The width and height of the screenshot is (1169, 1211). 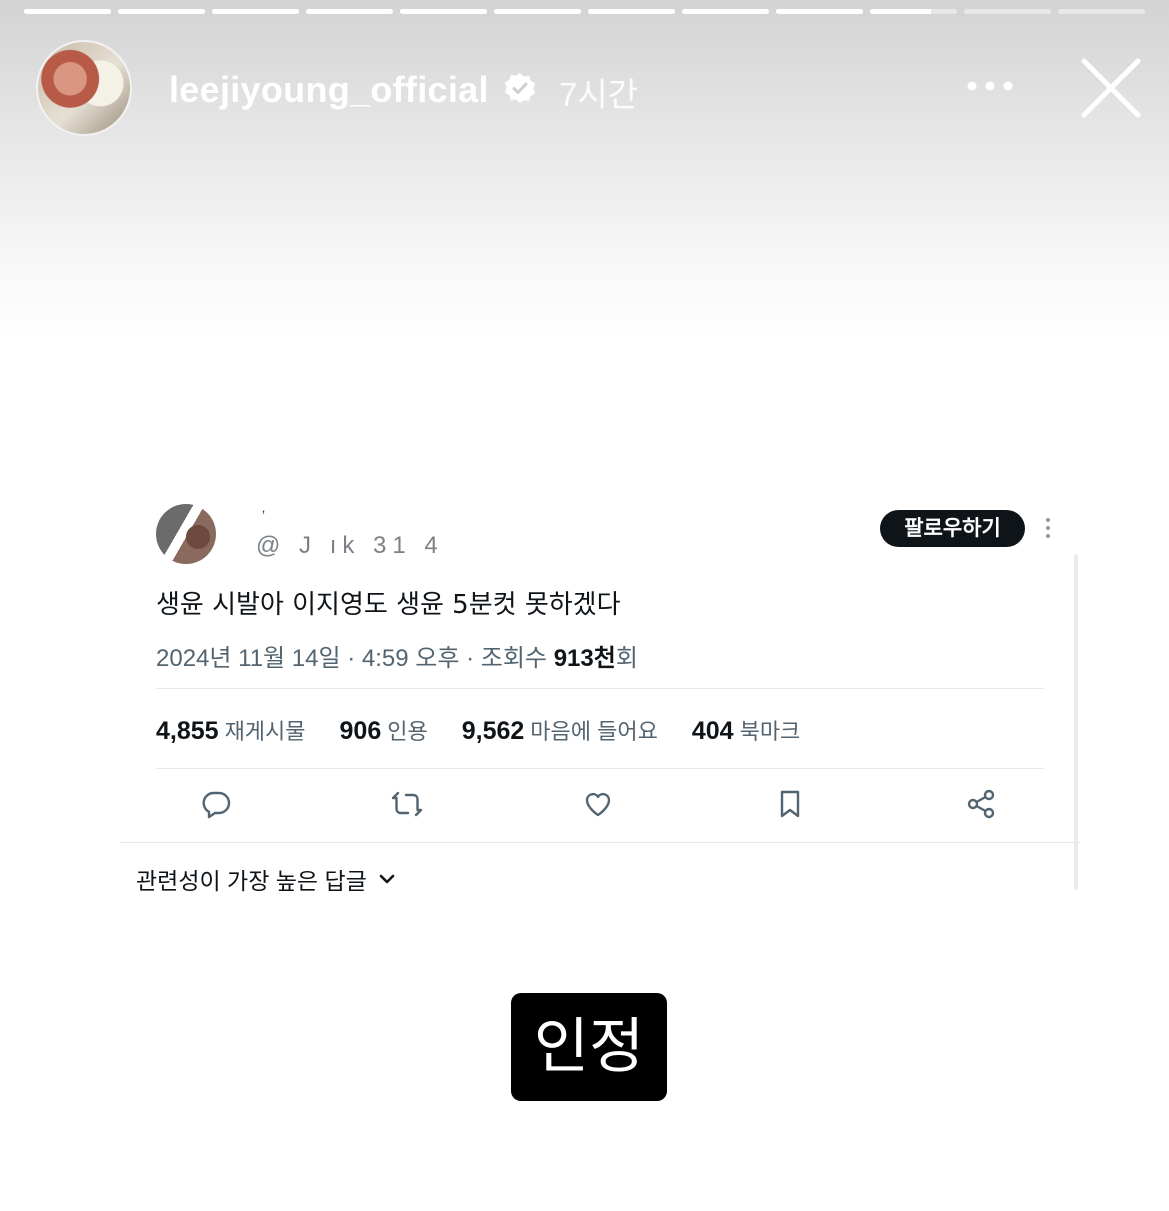 I want to click on stat-number: 906, so click(x=360, y=731).